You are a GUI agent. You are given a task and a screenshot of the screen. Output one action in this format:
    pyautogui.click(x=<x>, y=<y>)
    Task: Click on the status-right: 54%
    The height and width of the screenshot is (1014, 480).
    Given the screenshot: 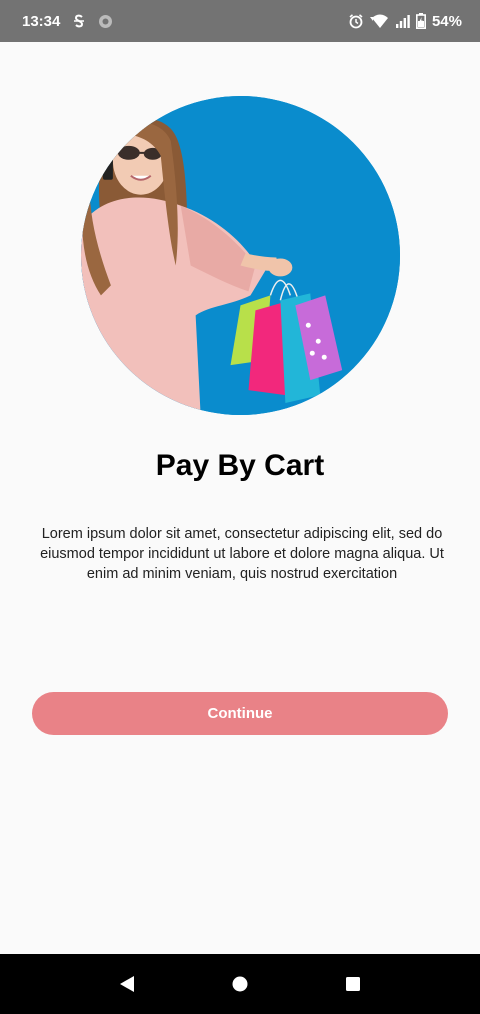 What is the action you would take?
    pyautogui.click(x=405, y=21)
    